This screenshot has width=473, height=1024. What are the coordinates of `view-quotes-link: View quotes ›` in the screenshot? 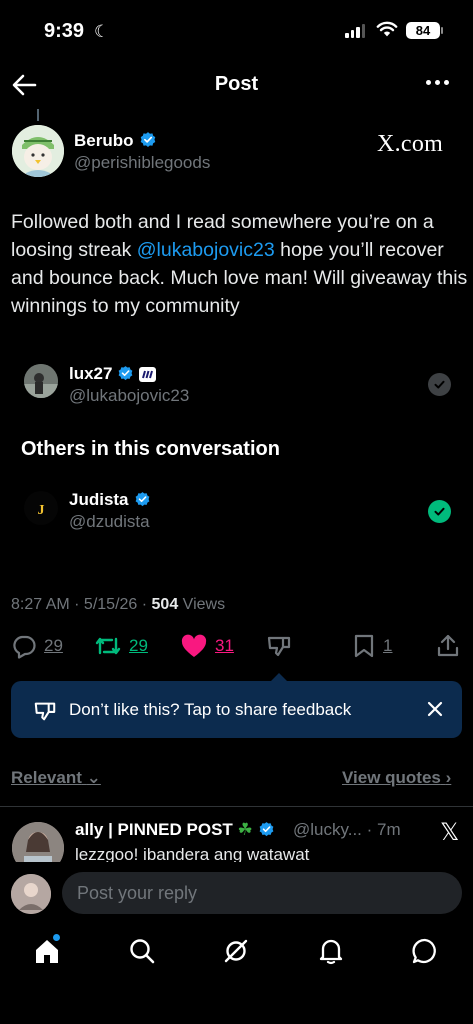 It's located at (396, 778).